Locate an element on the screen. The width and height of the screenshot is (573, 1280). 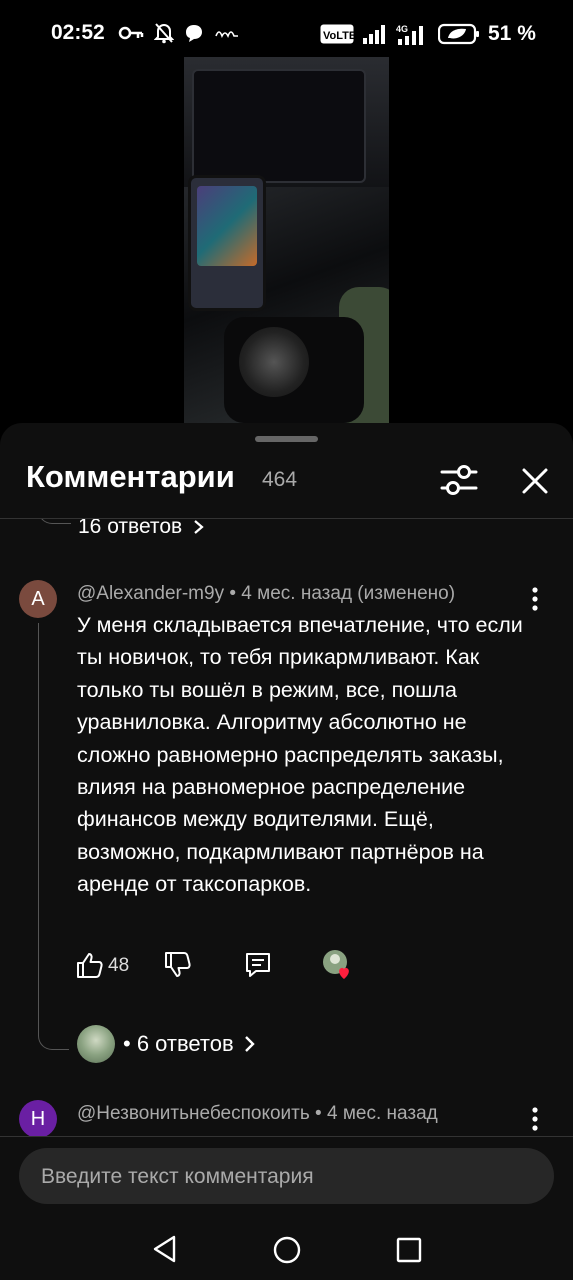
nav-recent-apps-button is located at coordinates (409, 1250).